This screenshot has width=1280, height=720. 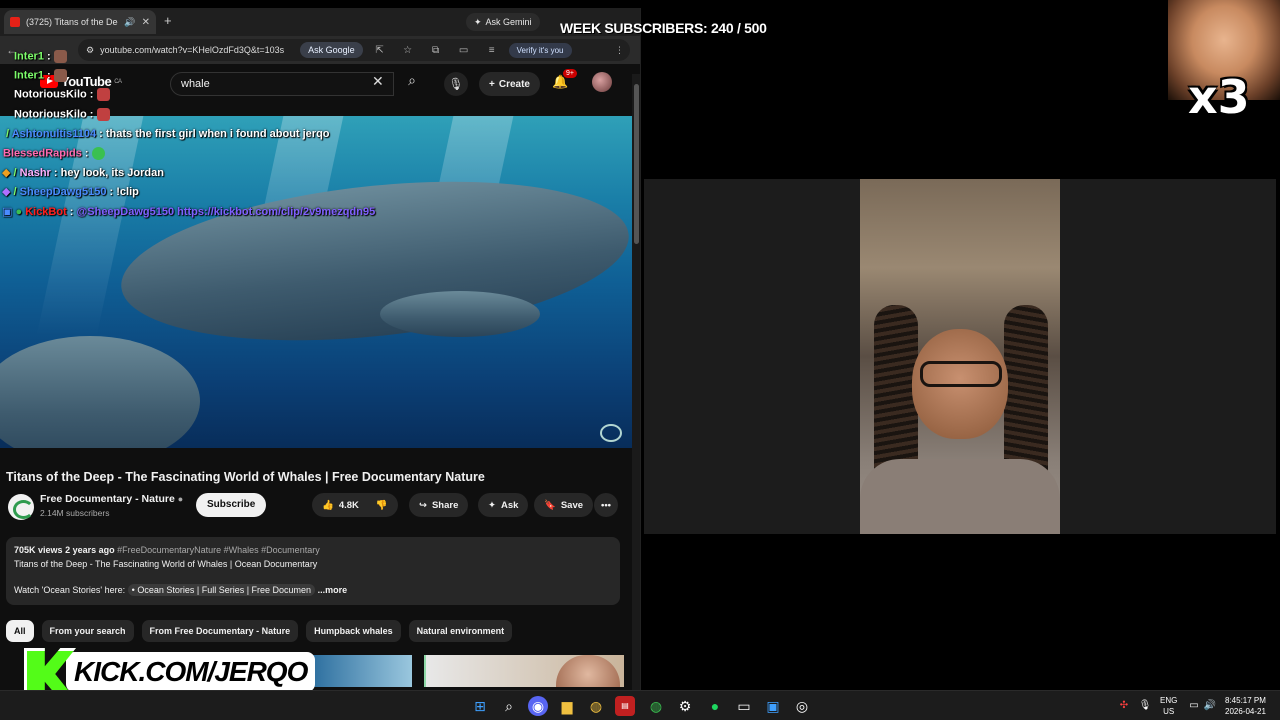 What do you see at coordinates (492, 84) in the screenshot?
I see `plus-icon: +` at bounding box center [492, 84].